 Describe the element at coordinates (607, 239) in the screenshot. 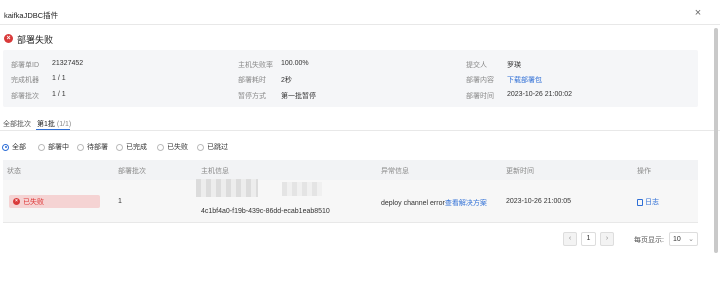

I see `next-page-button: ›` at that location.